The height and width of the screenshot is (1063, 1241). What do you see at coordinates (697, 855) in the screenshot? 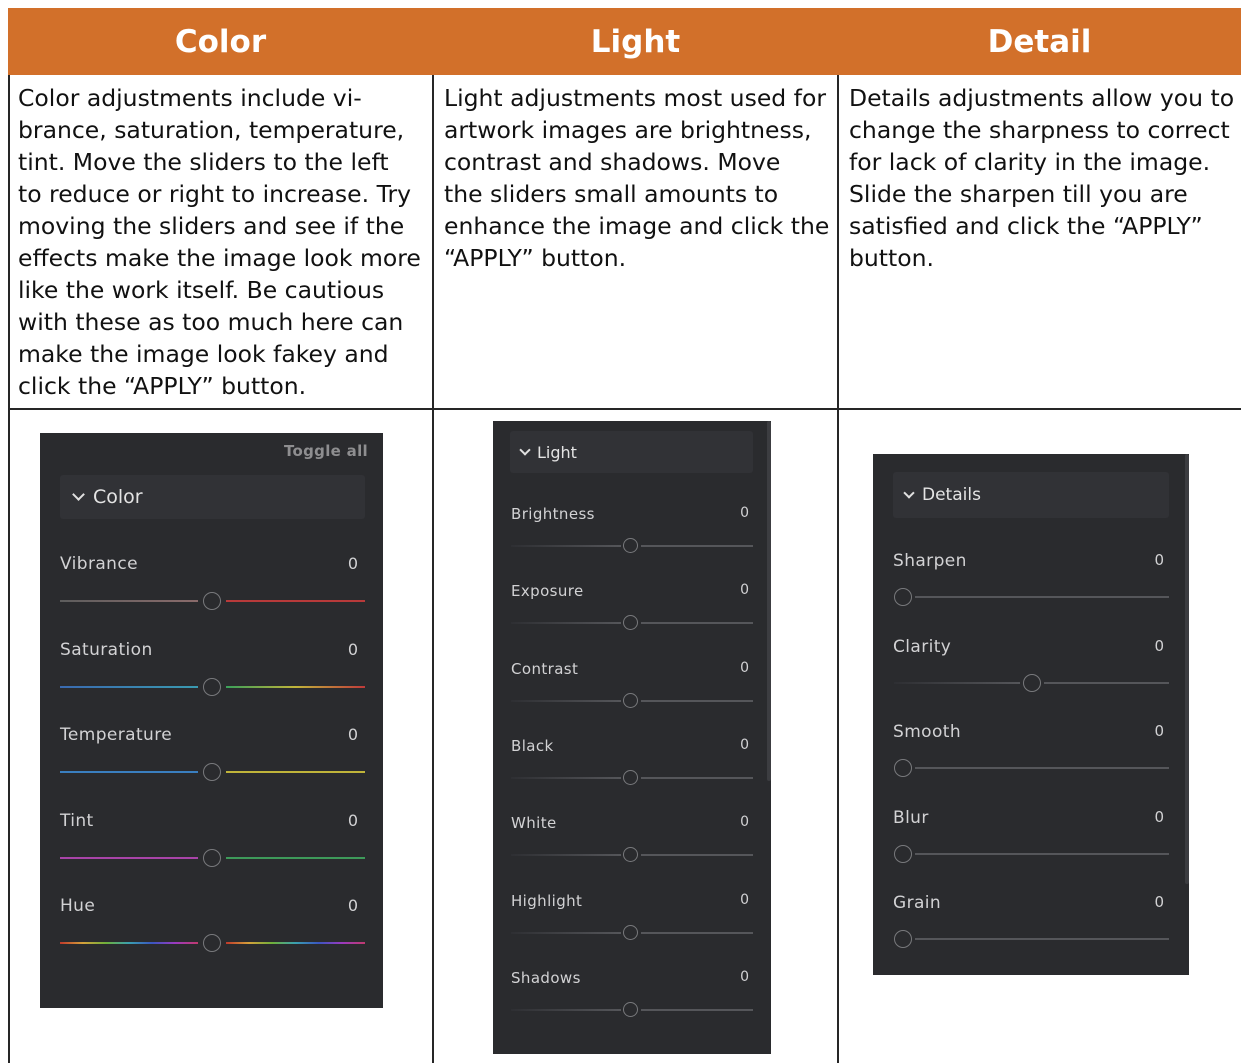
I see `white-track-right` at bounding box center [697, 855].